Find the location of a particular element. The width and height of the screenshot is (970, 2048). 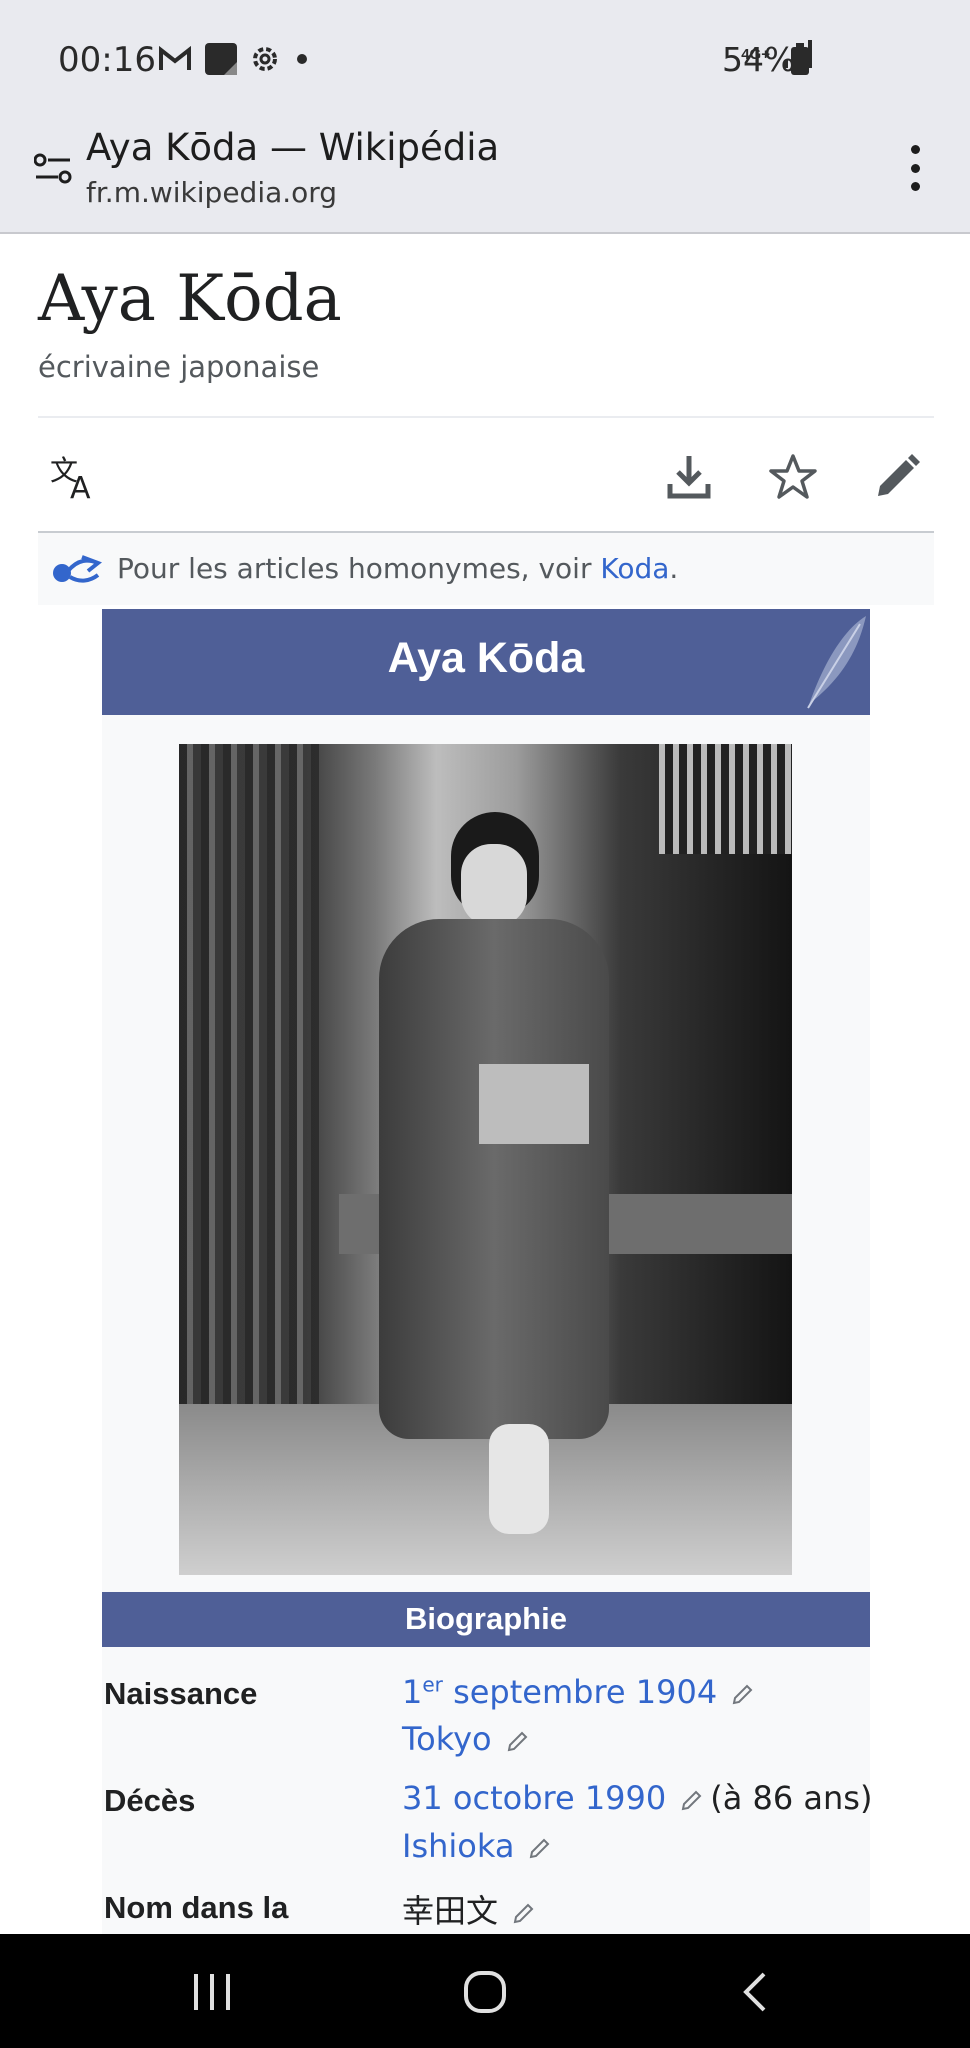

browser-menu-button is located at coordinates (915, 168).